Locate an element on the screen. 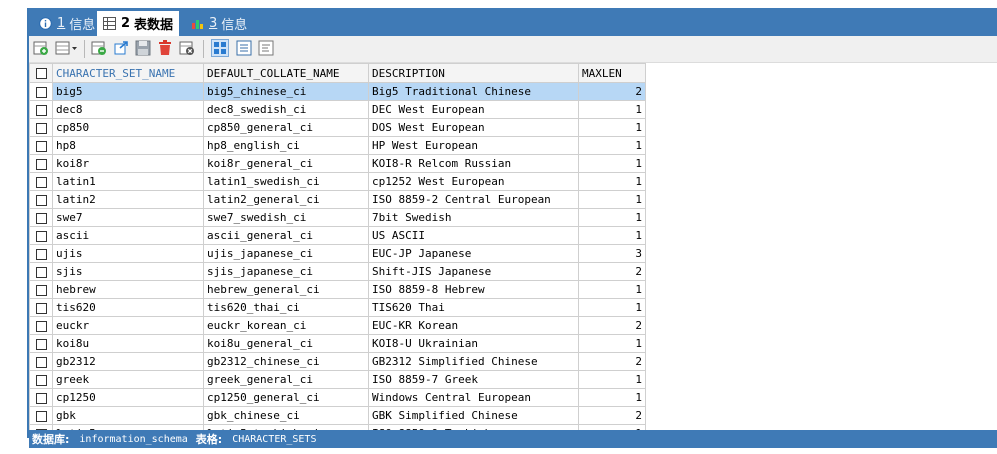 The height and width of the screenshot is (454, 997). cell-description: EUC-KR Korean is located at coordinates (473, 325).